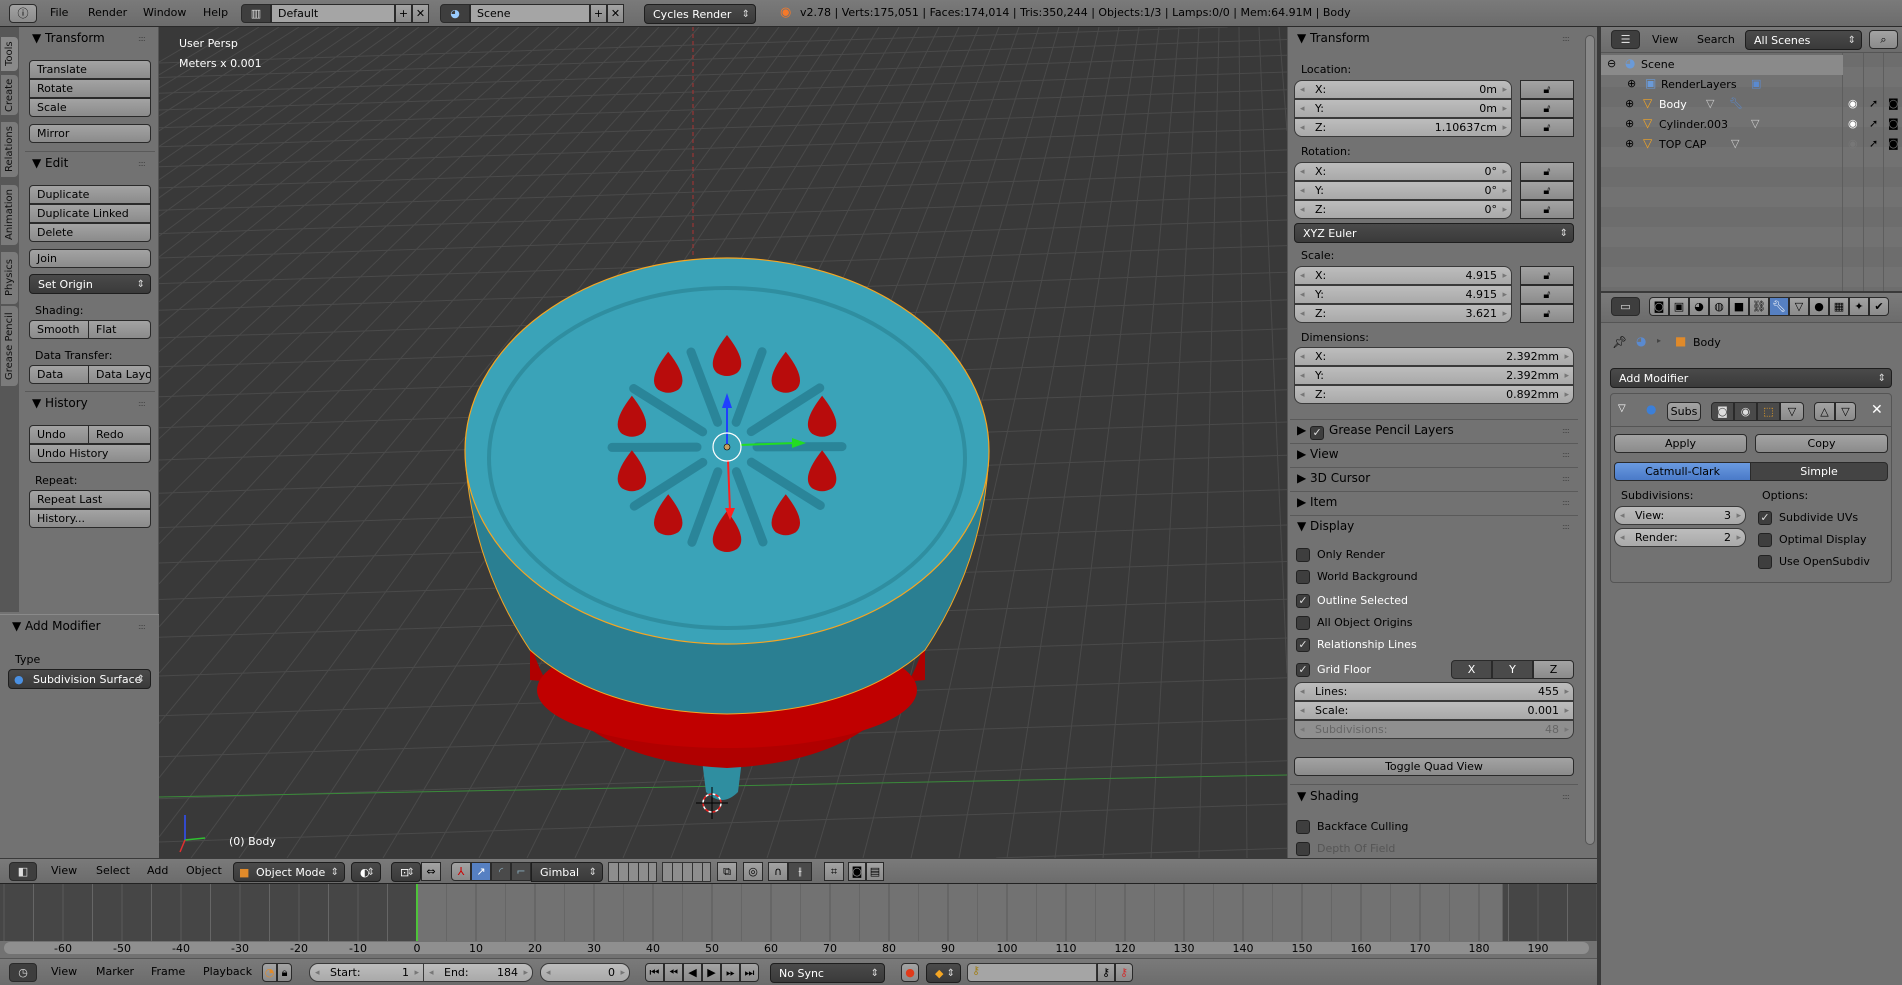 The height and width of the screenshot is (985, 1902). What do you see at coordinates (1303, 577) in the screenshot?
I see `checkbox-world-background` at bounding box center [1303, 577].